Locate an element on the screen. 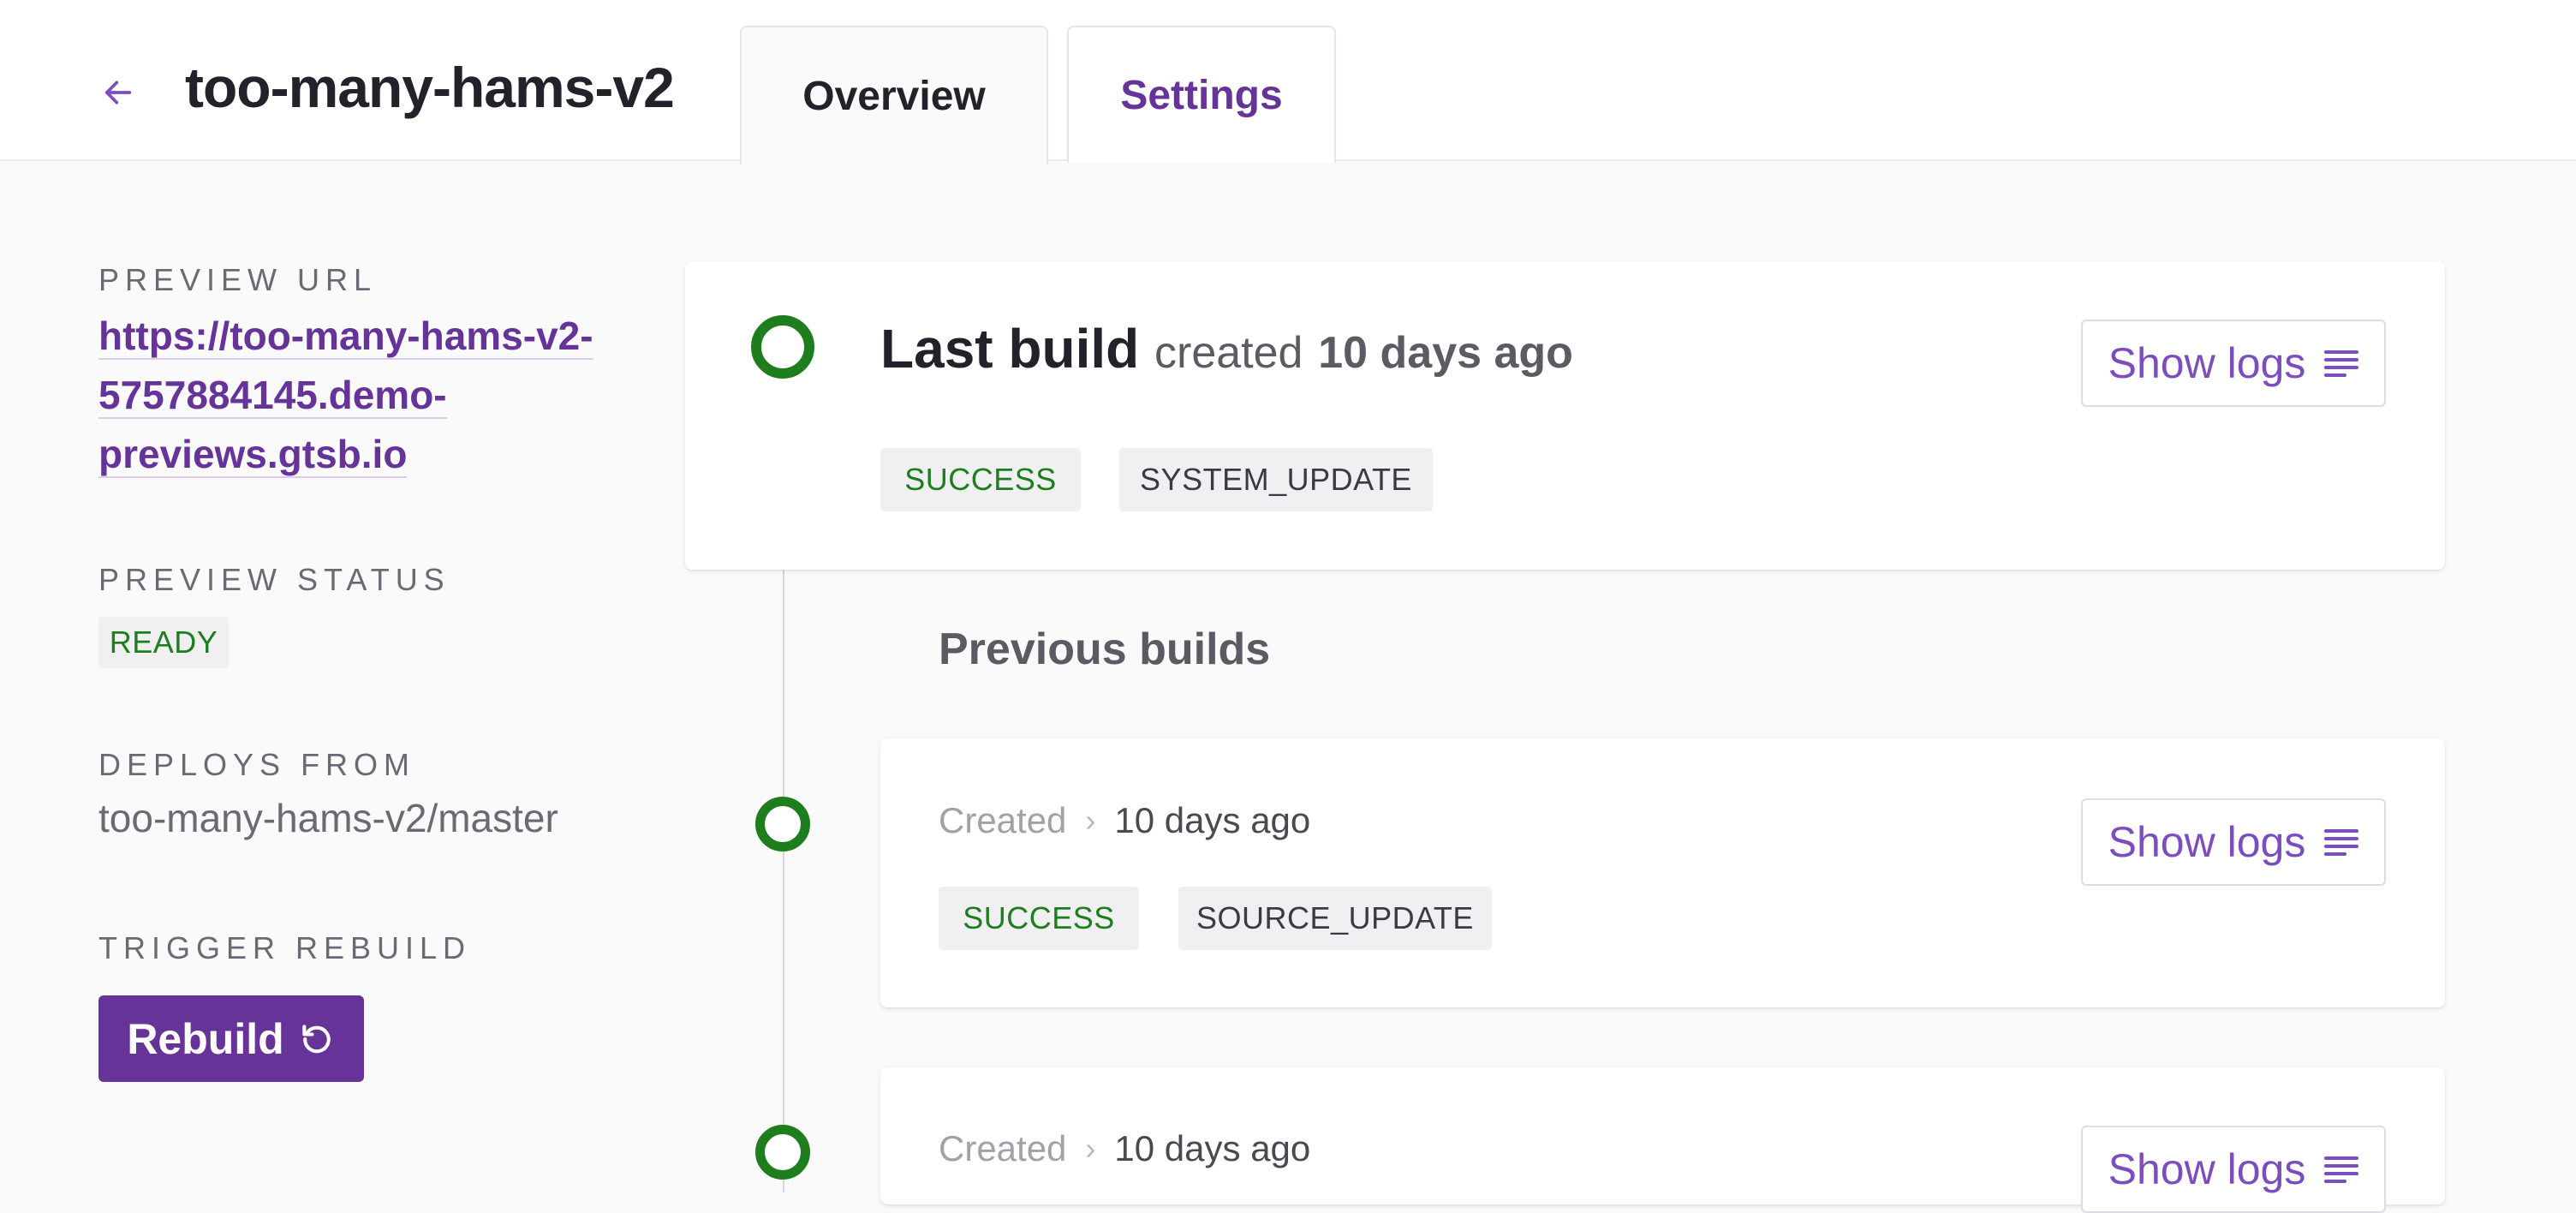  last-build-status-badge: SUCCESS is located at coordinates (980, 479).